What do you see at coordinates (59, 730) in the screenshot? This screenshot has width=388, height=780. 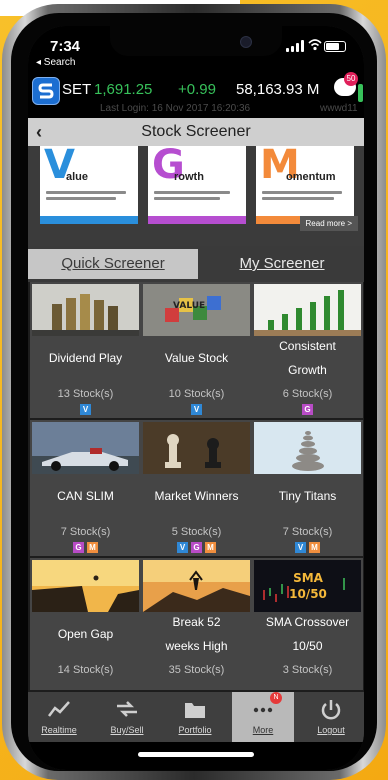 I see `nav-label: Realtime` at bounding box center [59, 730].